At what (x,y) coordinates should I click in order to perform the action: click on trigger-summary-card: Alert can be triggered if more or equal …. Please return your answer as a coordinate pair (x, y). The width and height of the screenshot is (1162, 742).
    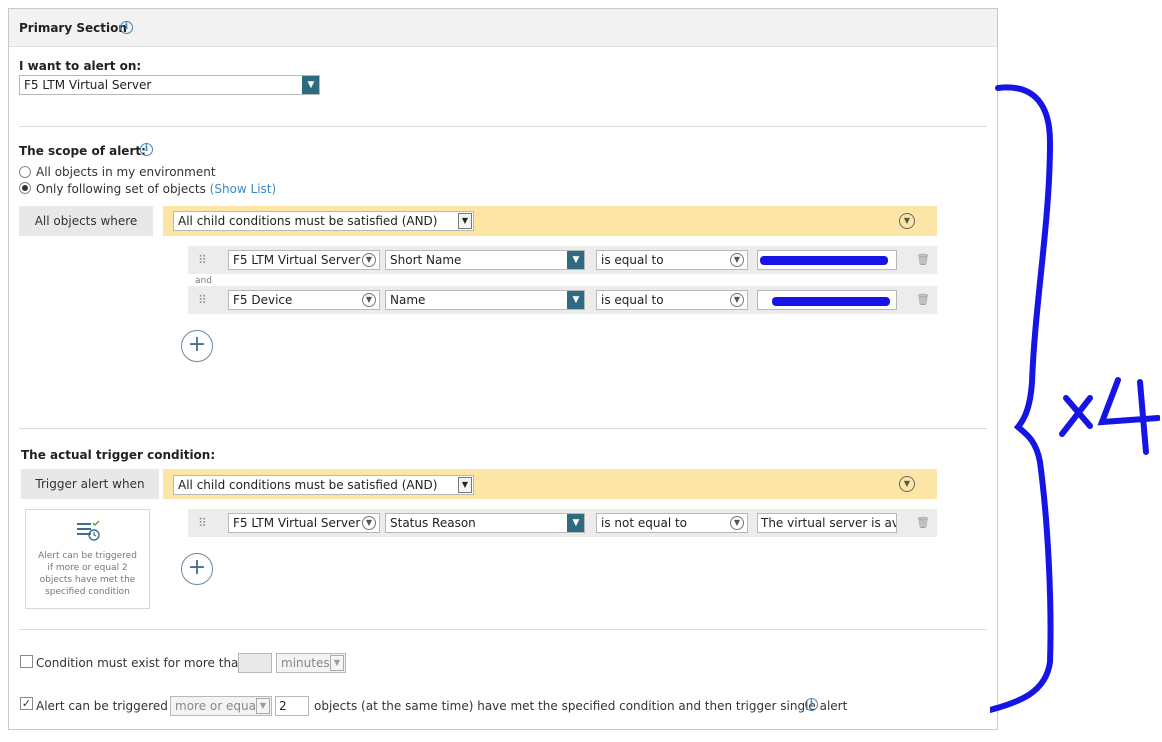
    Looking at the image, I should click on (87, 559).